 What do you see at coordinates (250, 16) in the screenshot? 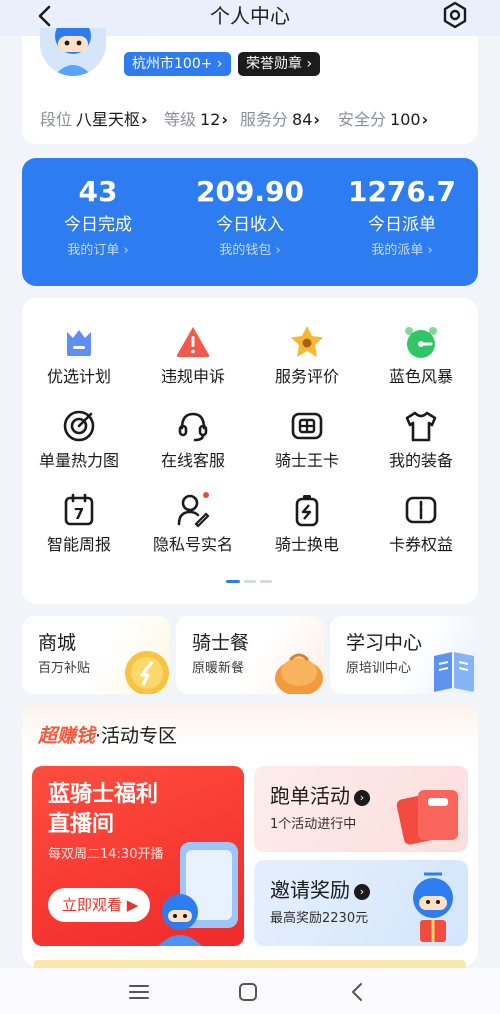
I see `page-title: 个人中心` at bounding box center [250, 16].